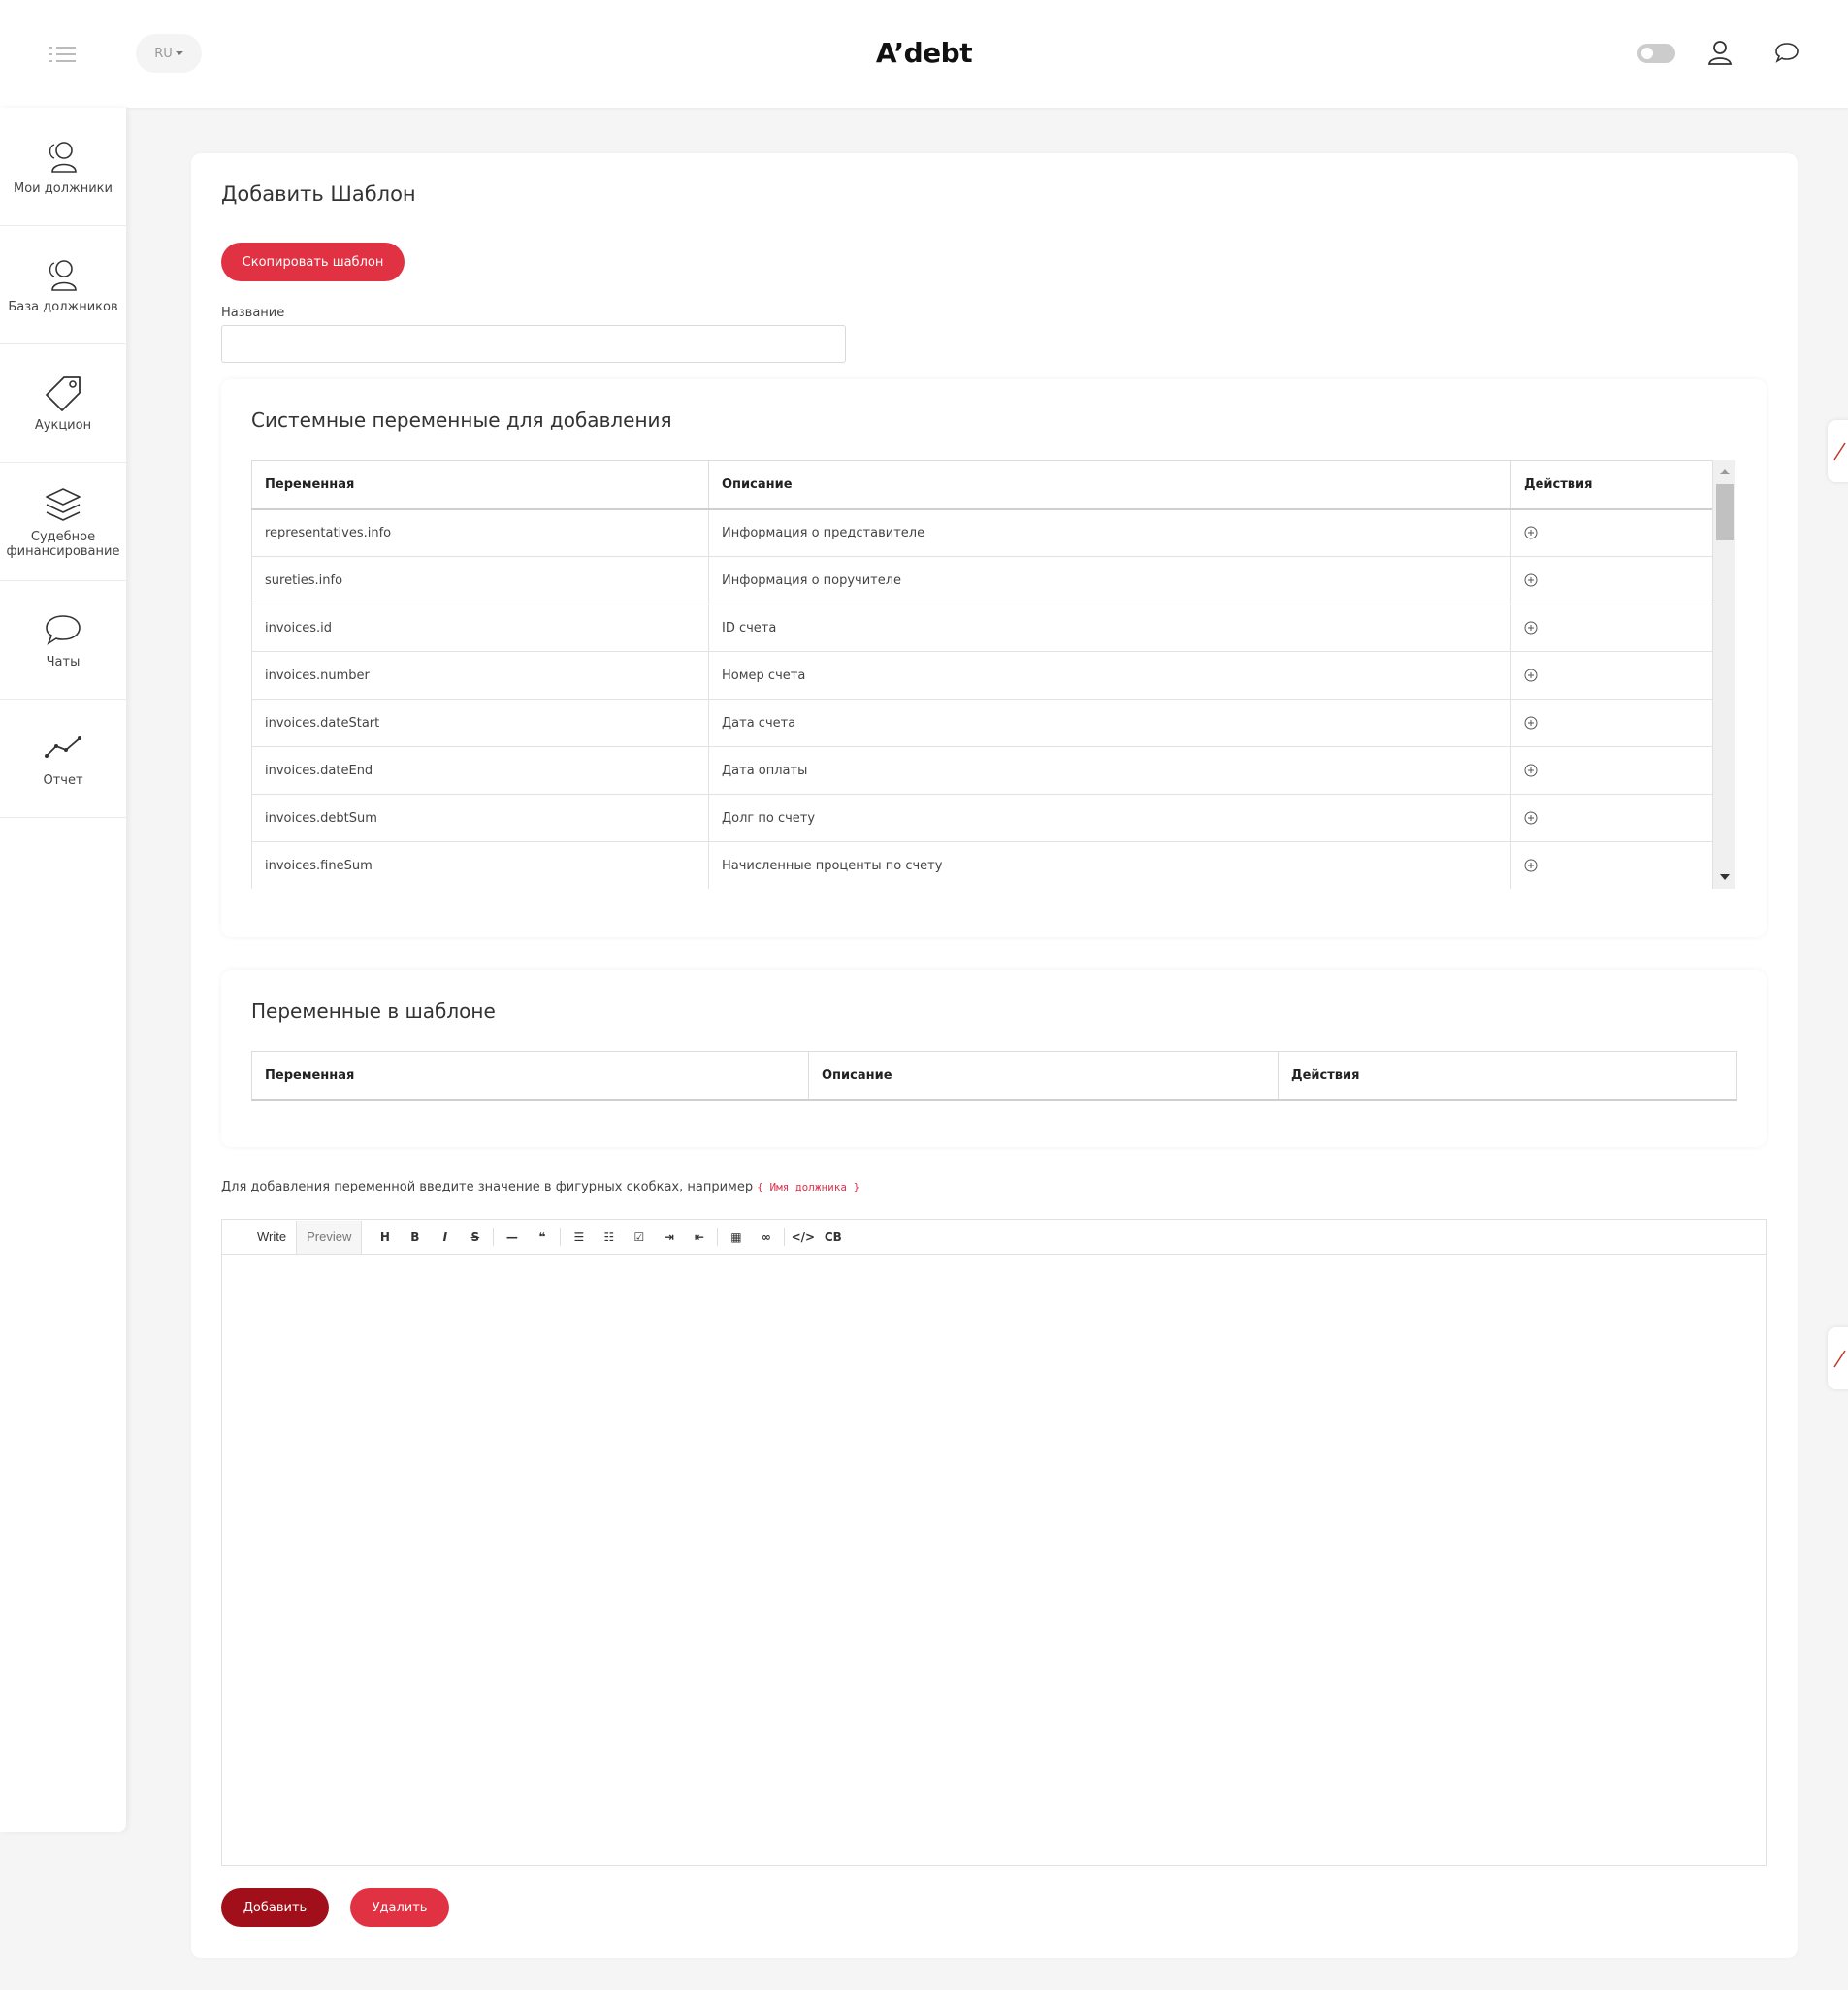  Describe the element at coordinates (480, 580) in the screenshot. I see `variable-cell: sureties.info` at that location.